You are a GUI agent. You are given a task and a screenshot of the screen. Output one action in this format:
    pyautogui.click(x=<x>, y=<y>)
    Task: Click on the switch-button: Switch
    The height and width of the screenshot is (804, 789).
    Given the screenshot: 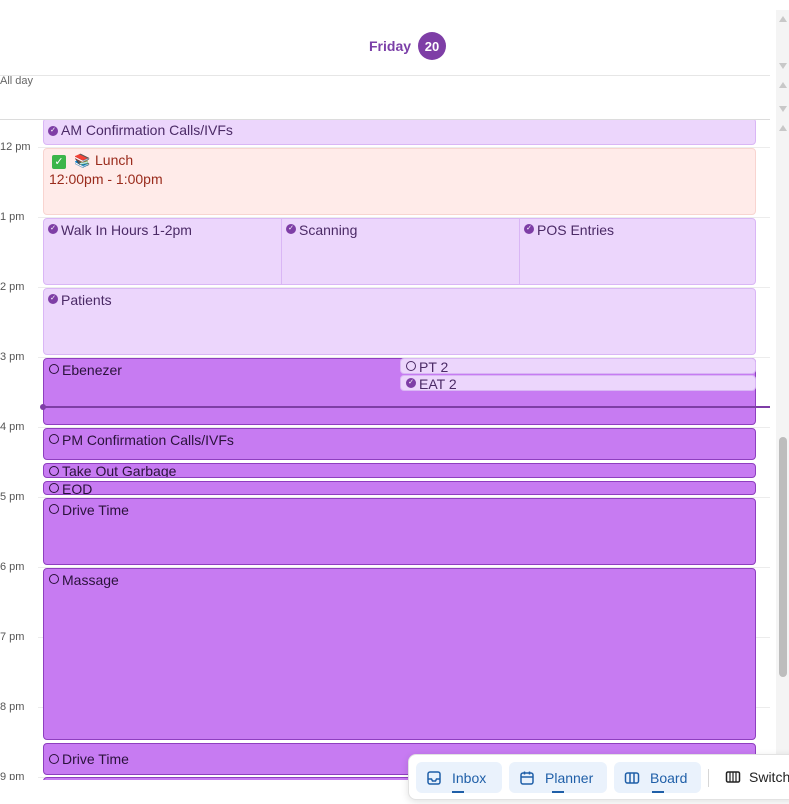 What is the action you would take?
    pyautogui.click(x=757, y=777)
    